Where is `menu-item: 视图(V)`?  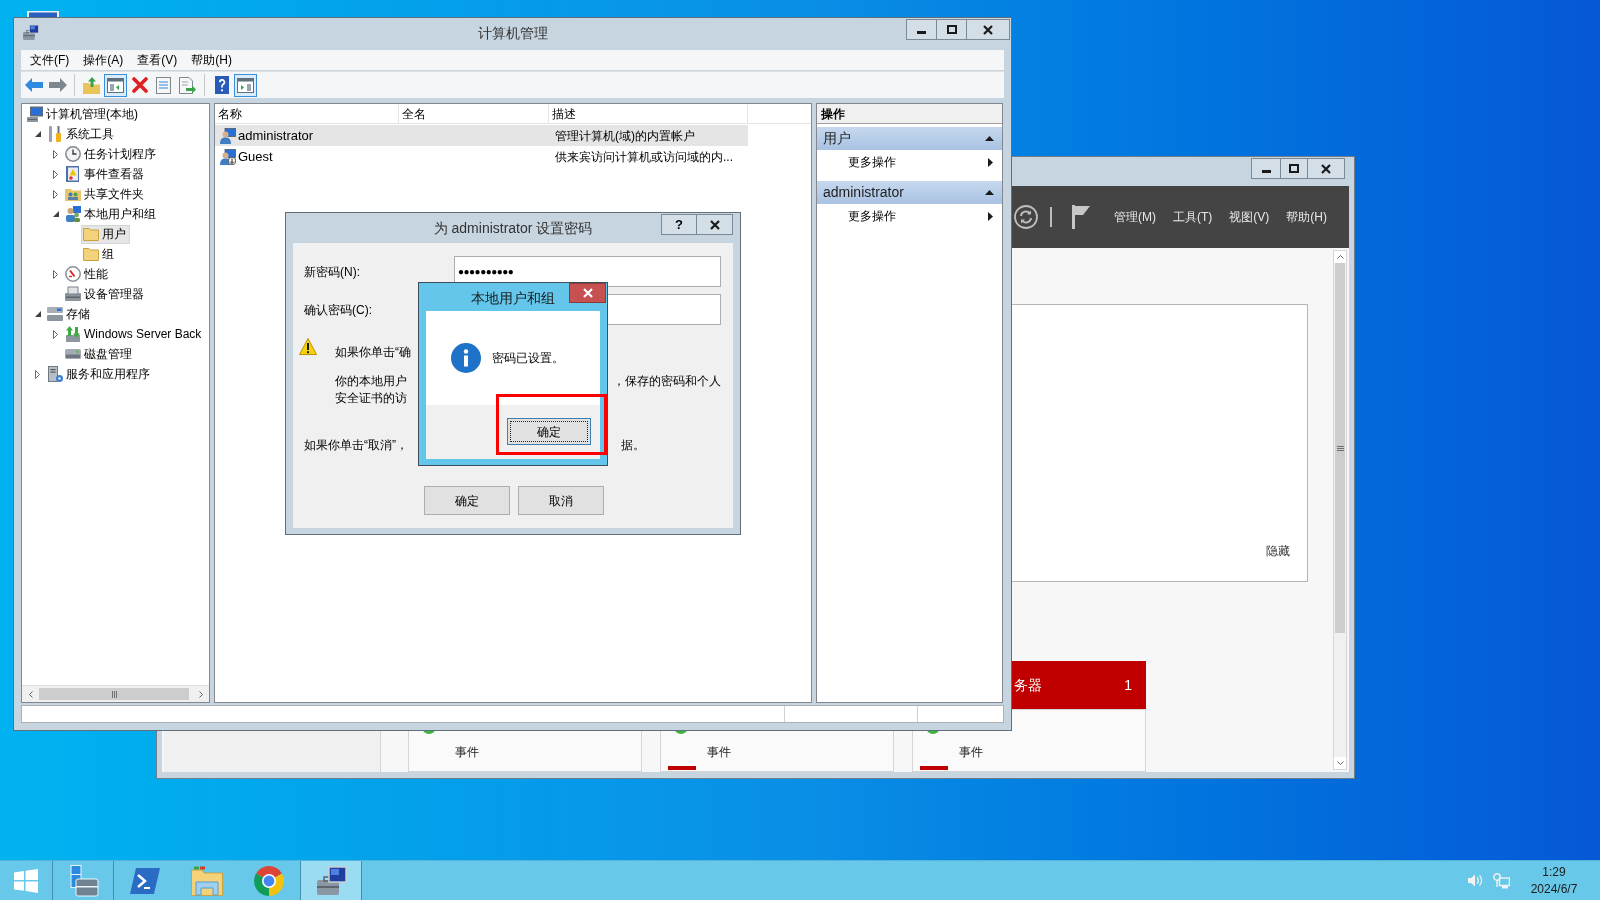 menu-item: 视图(V) is located at coordinates (1249, 217).